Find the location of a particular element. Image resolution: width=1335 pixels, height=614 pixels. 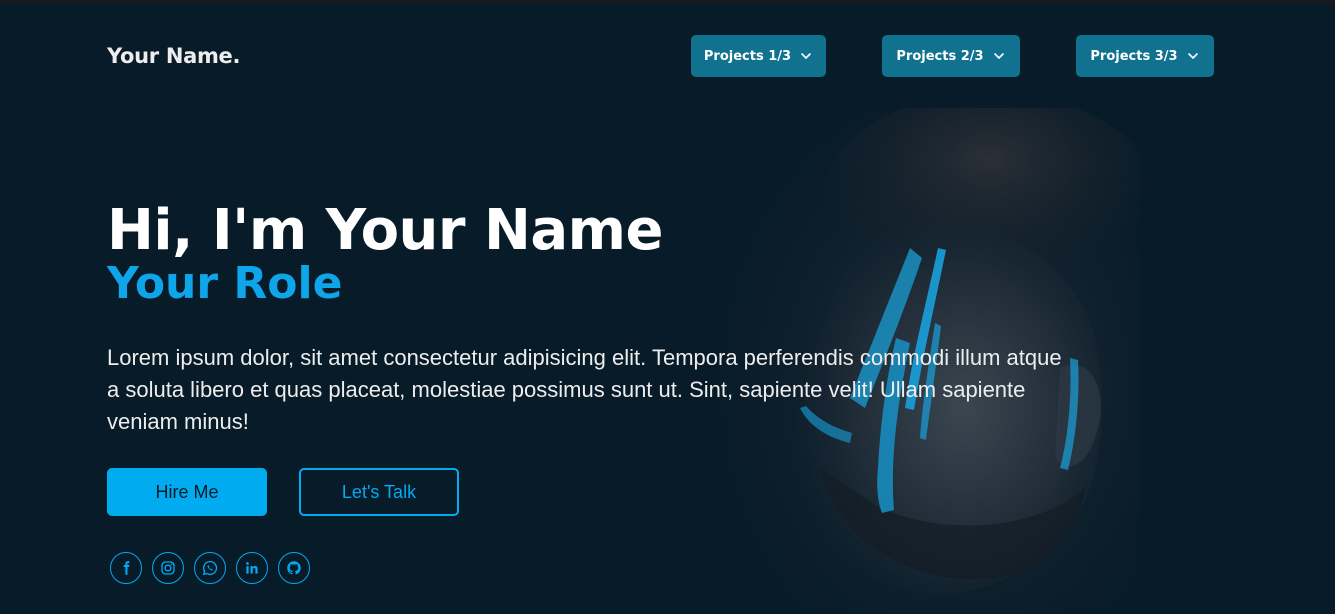

linkedin-icon is located at coordinates (252, 568).